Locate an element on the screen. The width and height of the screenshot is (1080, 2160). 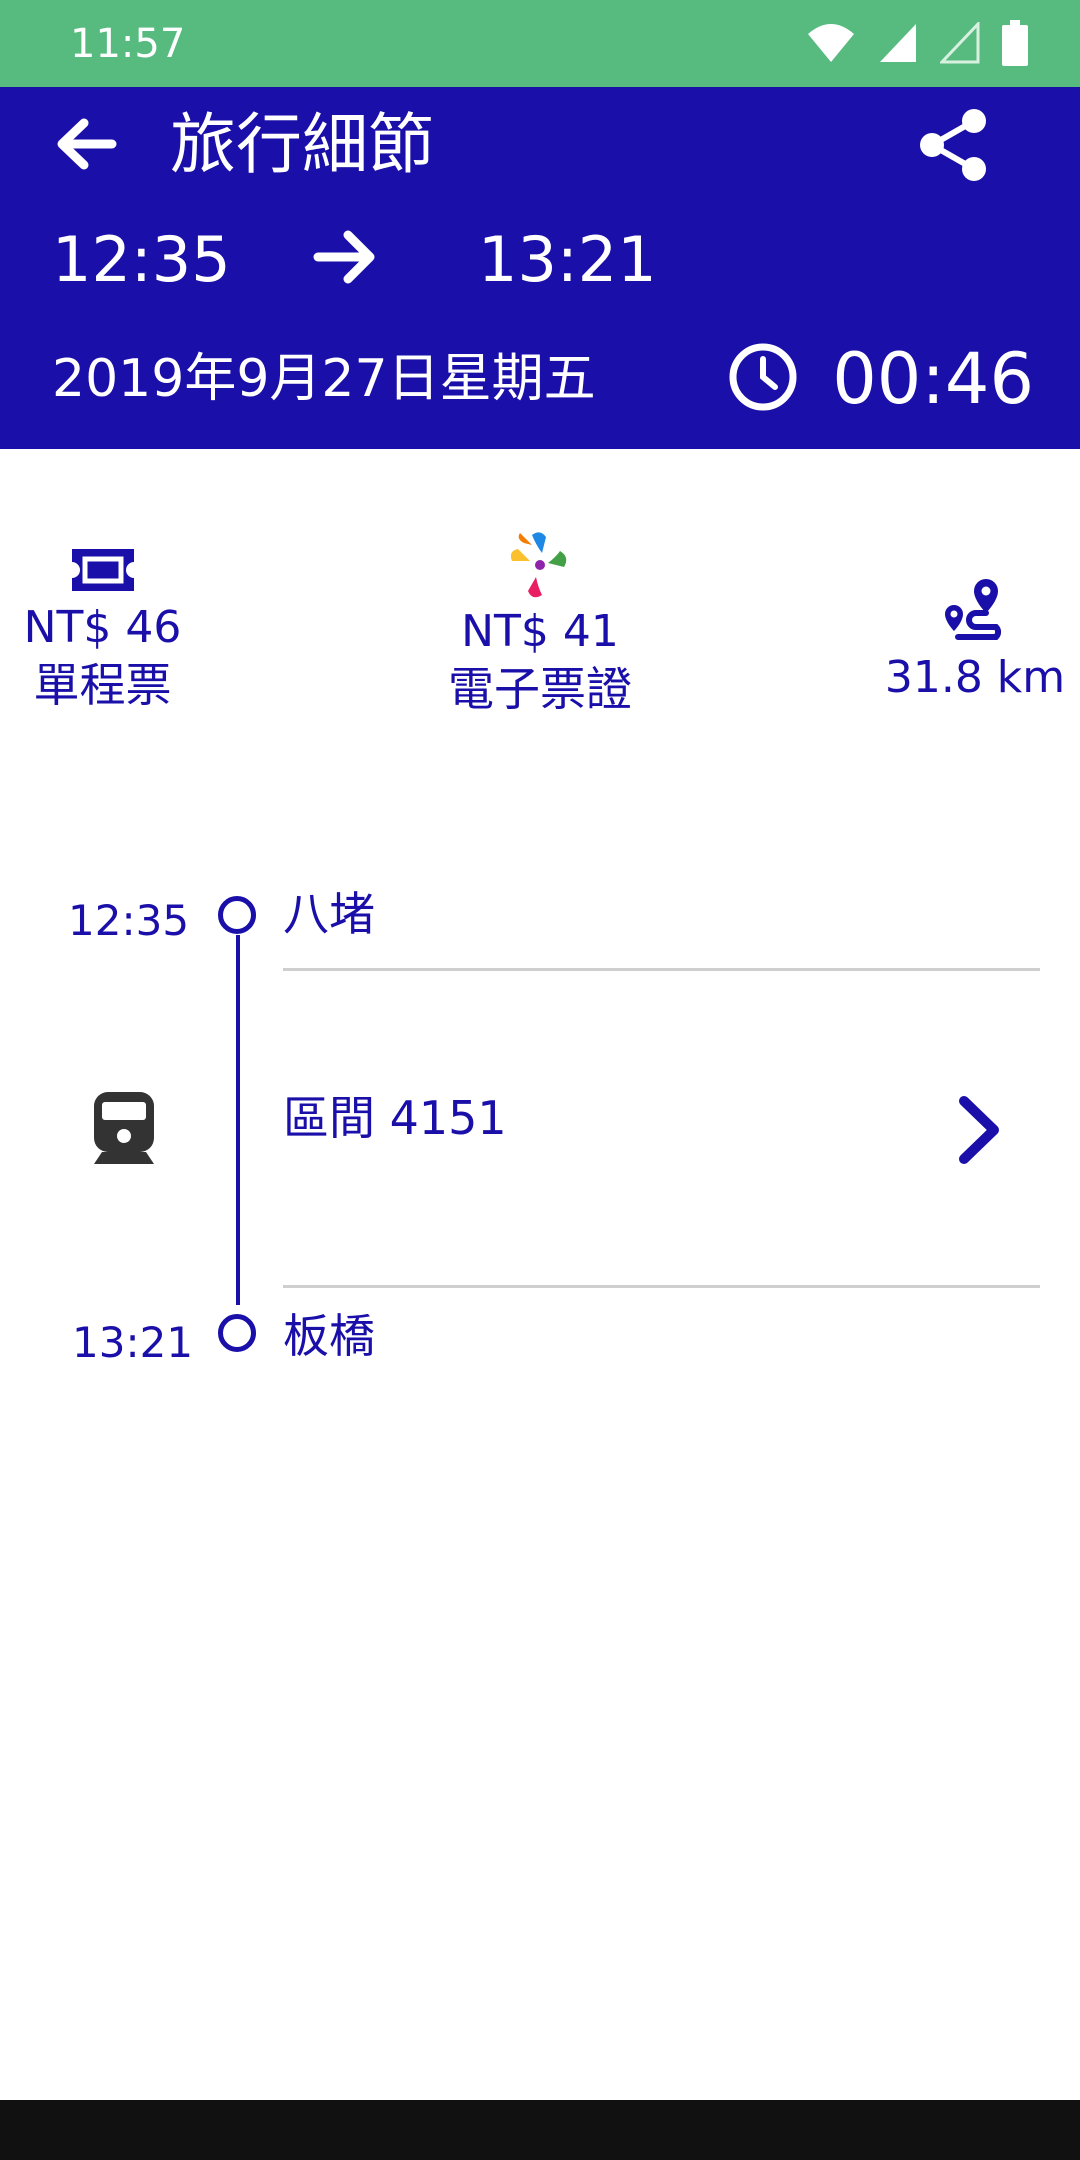
navigation-bar is located at coordinates (540, 2130).